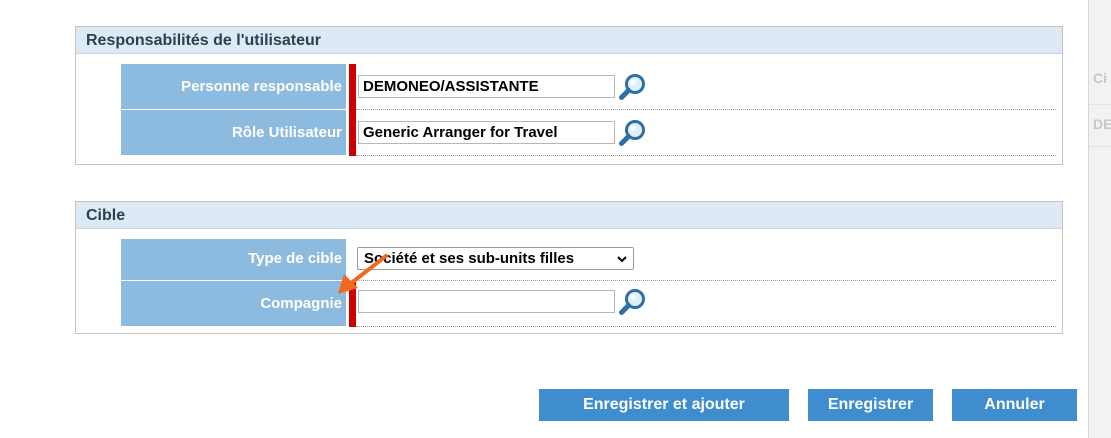 Image resolution: width=1111 pixels, height=438 pixels. Describe the element at coordinates (233, 87) in the screenshot. I see `responsible-person-label: Personne responsable` at that location.